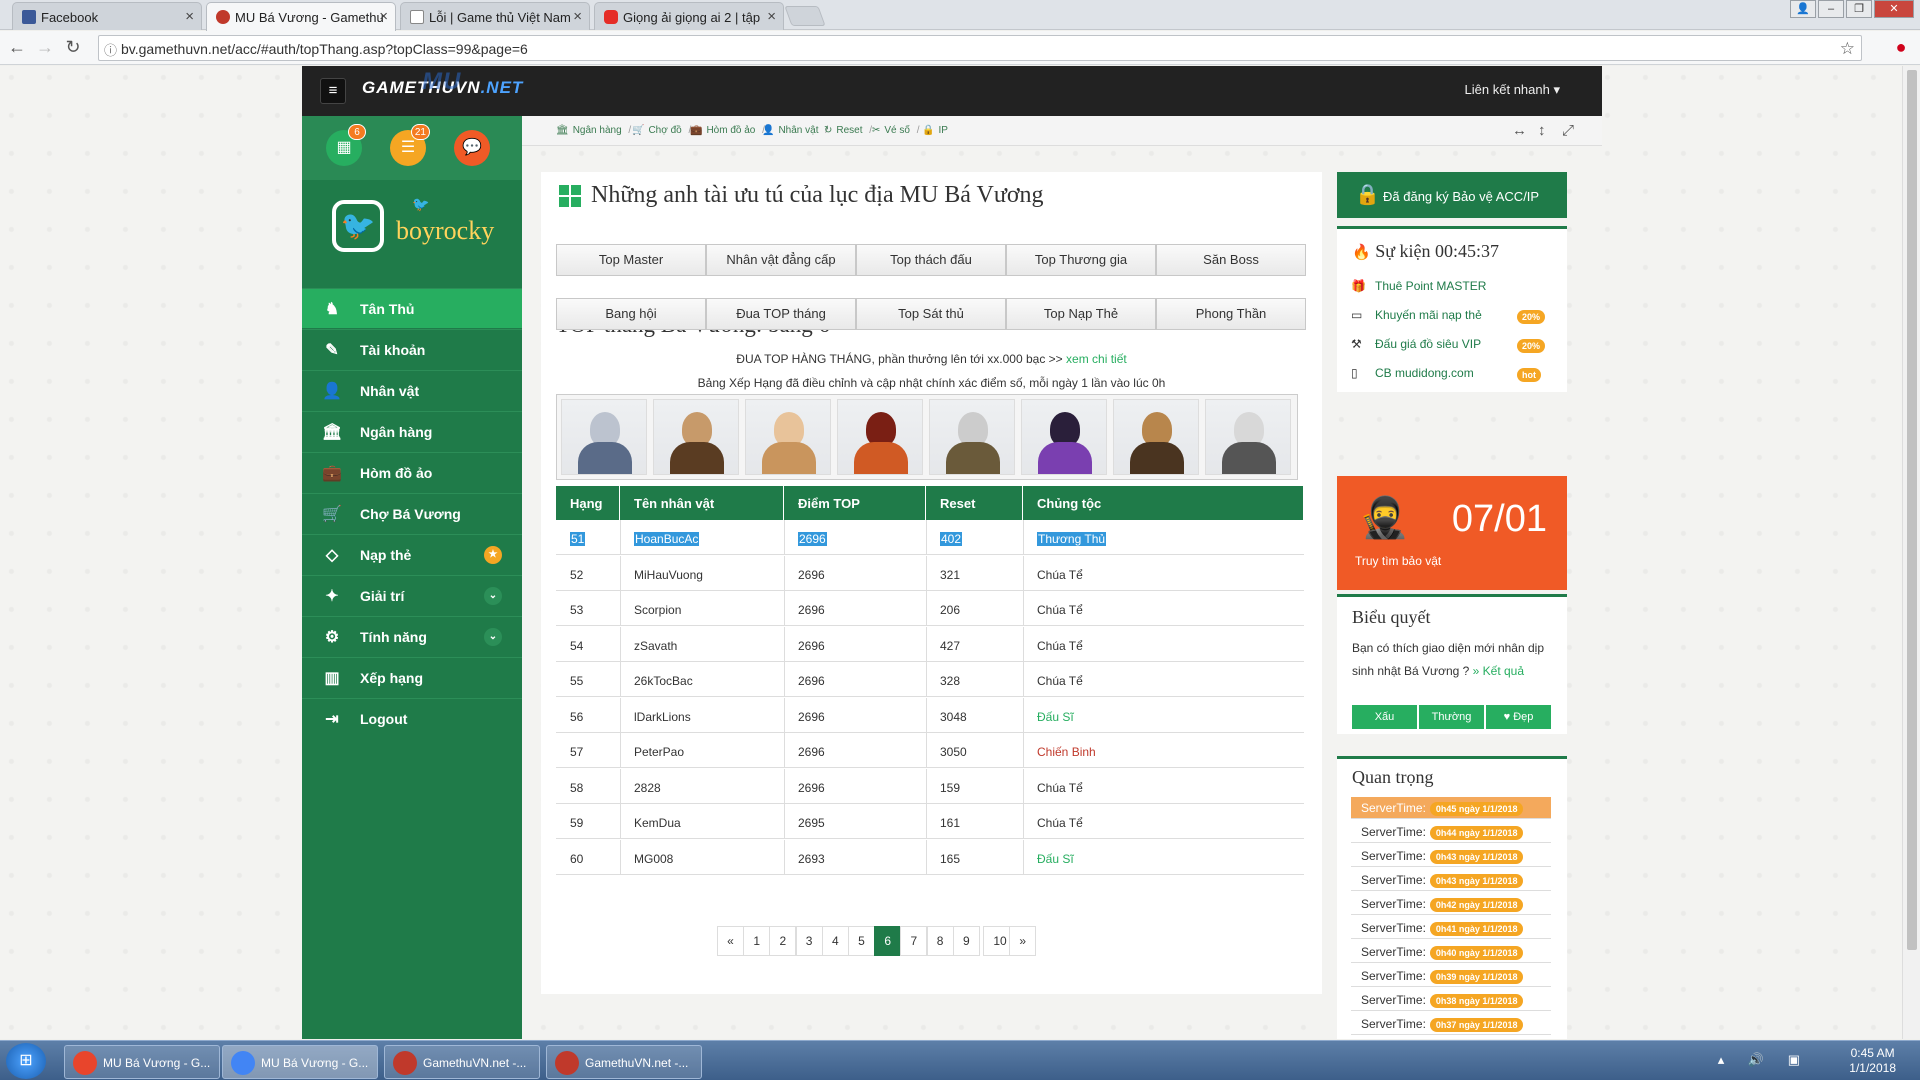  I want to click on bookmark-star-icon: ☆, so click(1847, 49).